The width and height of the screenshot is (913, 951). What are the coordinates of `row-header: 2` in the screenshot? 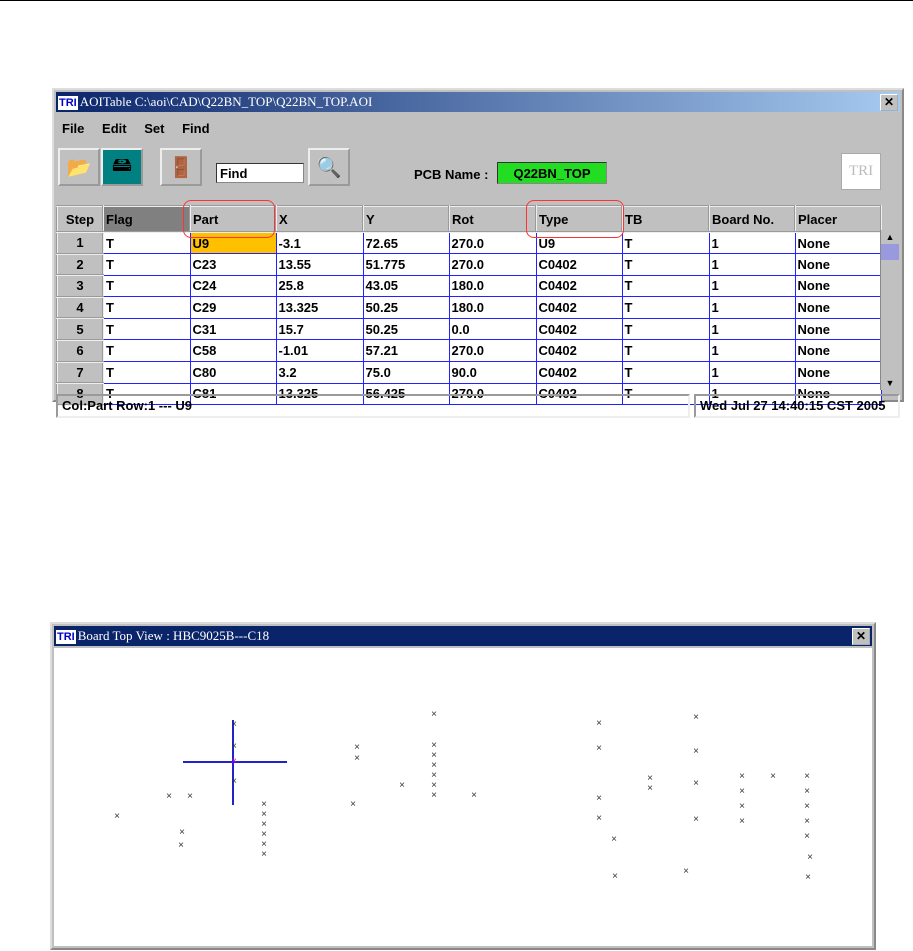 It's located at (80, 264).